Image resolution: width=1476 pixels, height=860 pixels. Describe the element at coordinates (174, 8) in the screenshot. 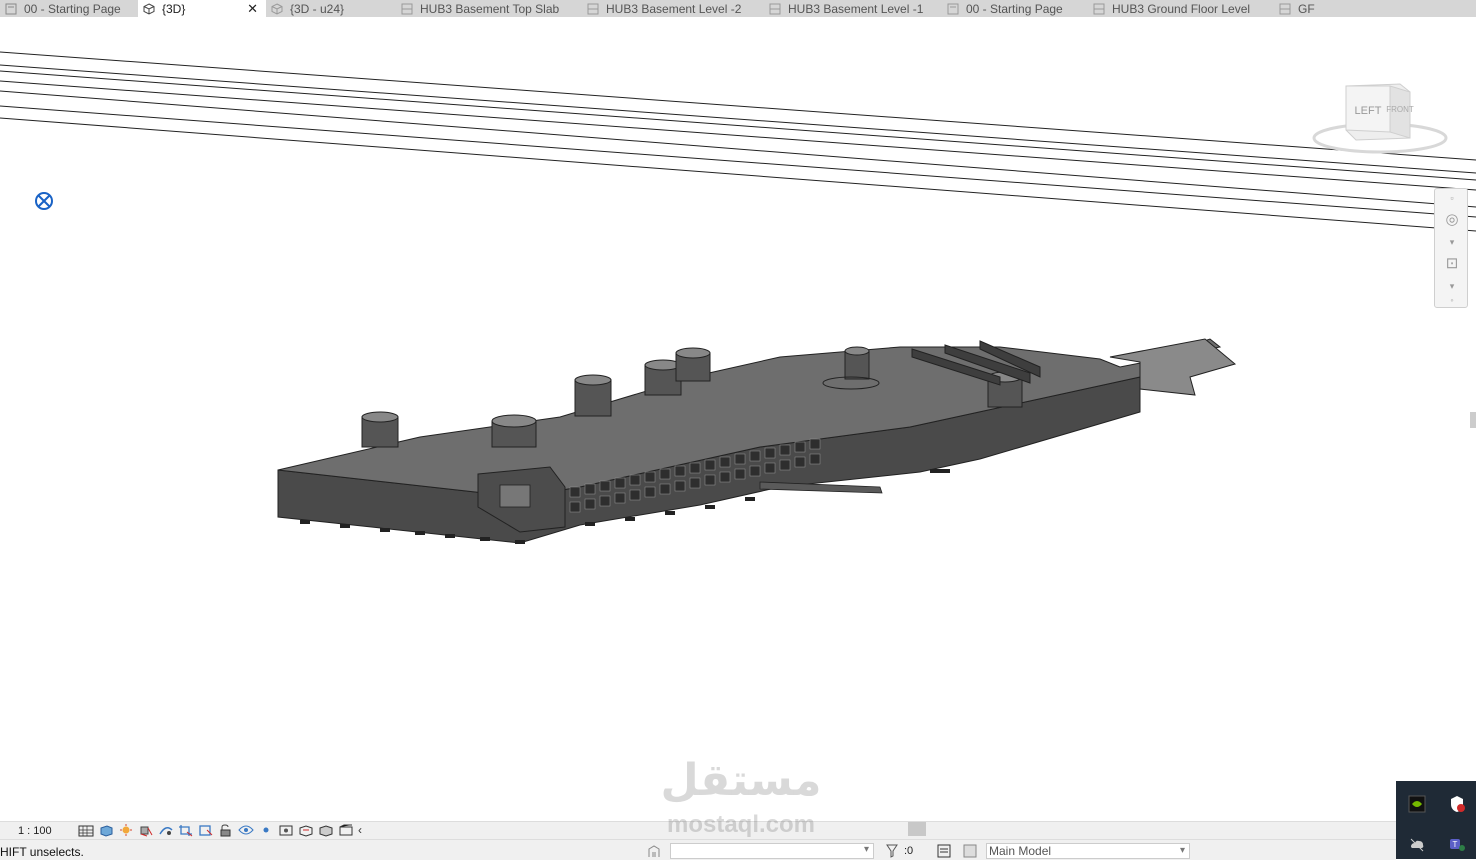

I see `tab-label: {3D}` at that location.